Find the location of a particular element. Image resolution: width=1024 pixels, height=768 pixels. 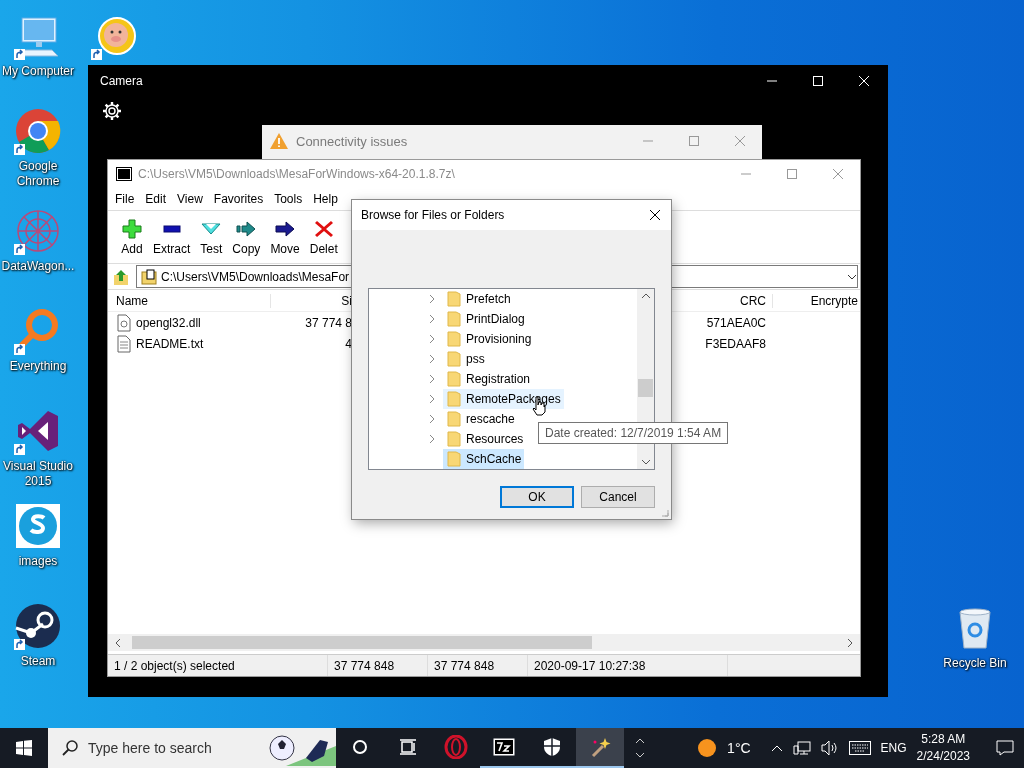

menu-item: Tools is located at coordinates (288, 199).